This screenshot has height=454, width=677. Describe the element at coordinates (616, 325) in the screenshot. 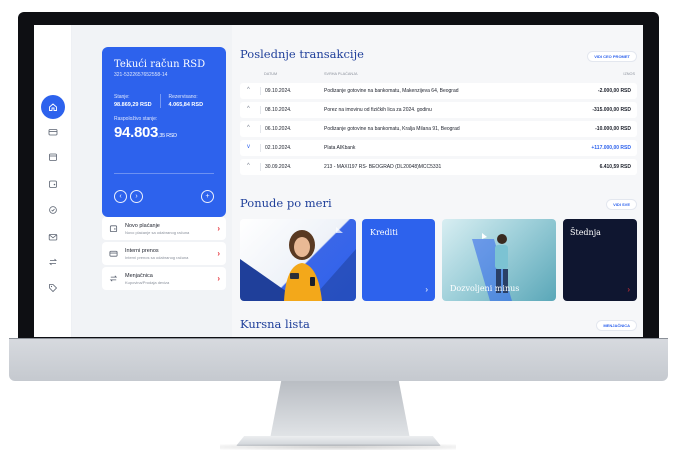

I see `exchange-office-button: MENJAČNICA` at that location.